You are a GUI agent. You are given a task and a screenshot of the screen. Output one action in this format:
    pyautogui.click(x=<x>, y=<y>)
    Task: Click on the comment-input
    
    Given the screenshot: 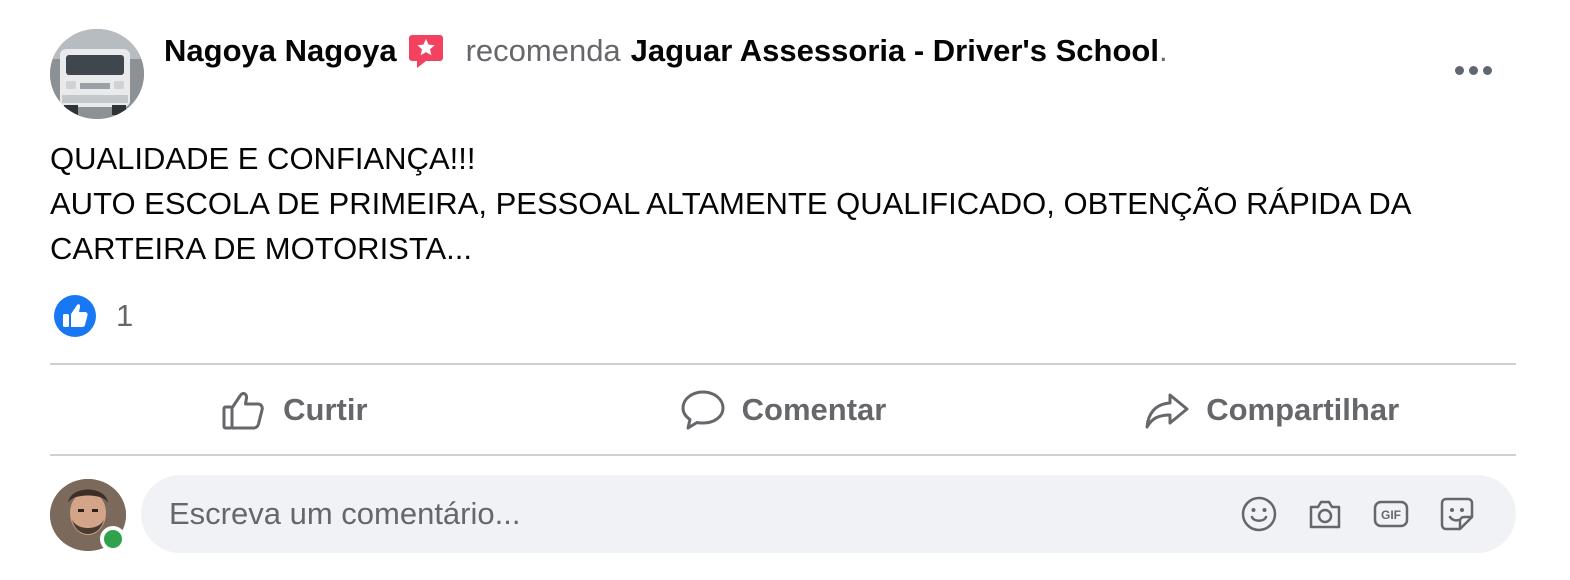 What is the action you would take?
    pyautogui.click(x=704, y=514)
    